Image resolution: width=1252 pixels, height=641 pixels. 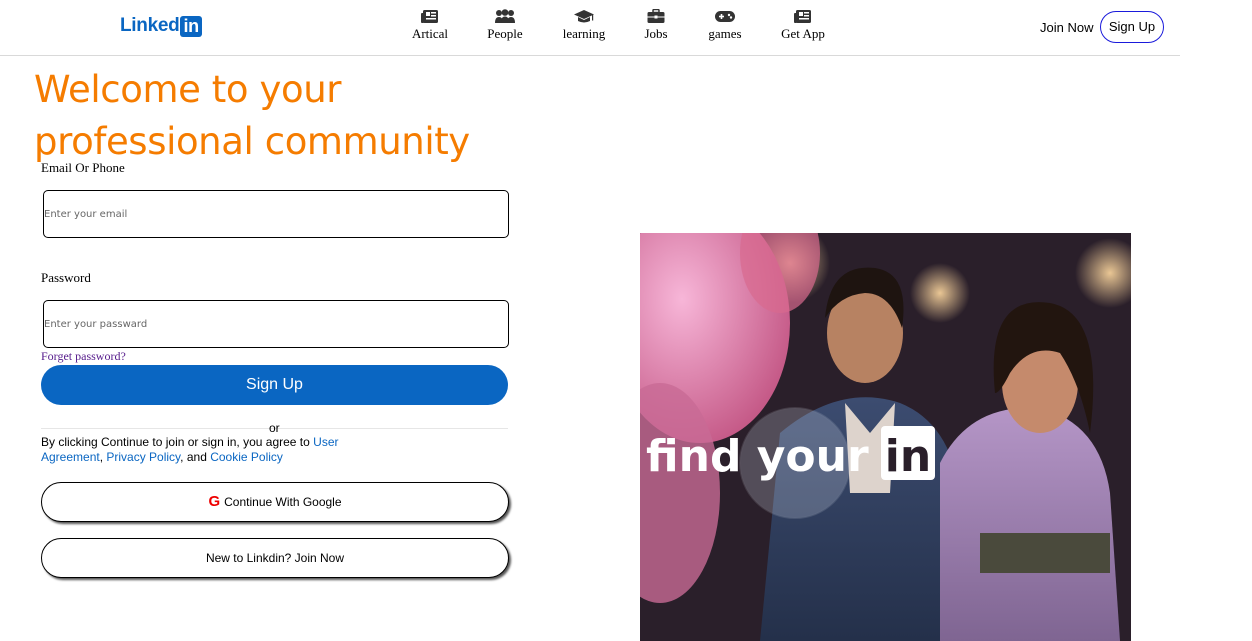 What do you see at coordinates (66, 277) in the screenshot?
I see `password-label: Password` at bounding box center [66, 277].